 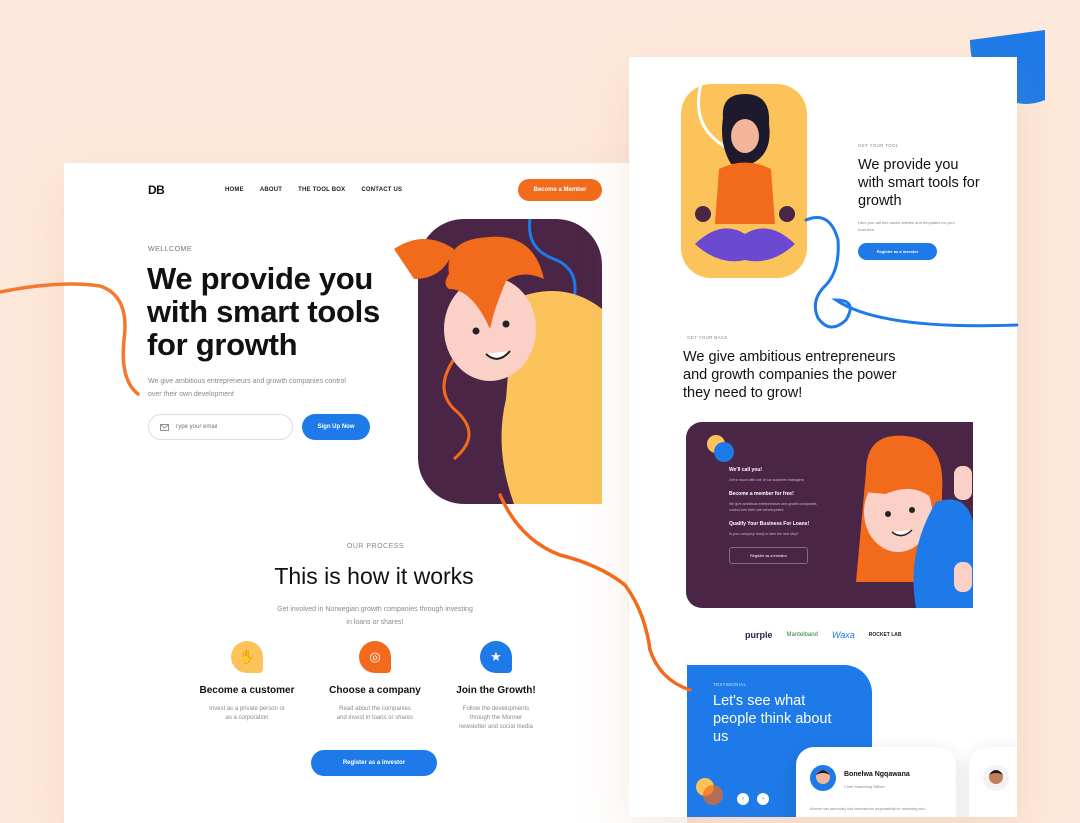 I want to click on call-heading: We'll call you!, so click(x=746, y=470).